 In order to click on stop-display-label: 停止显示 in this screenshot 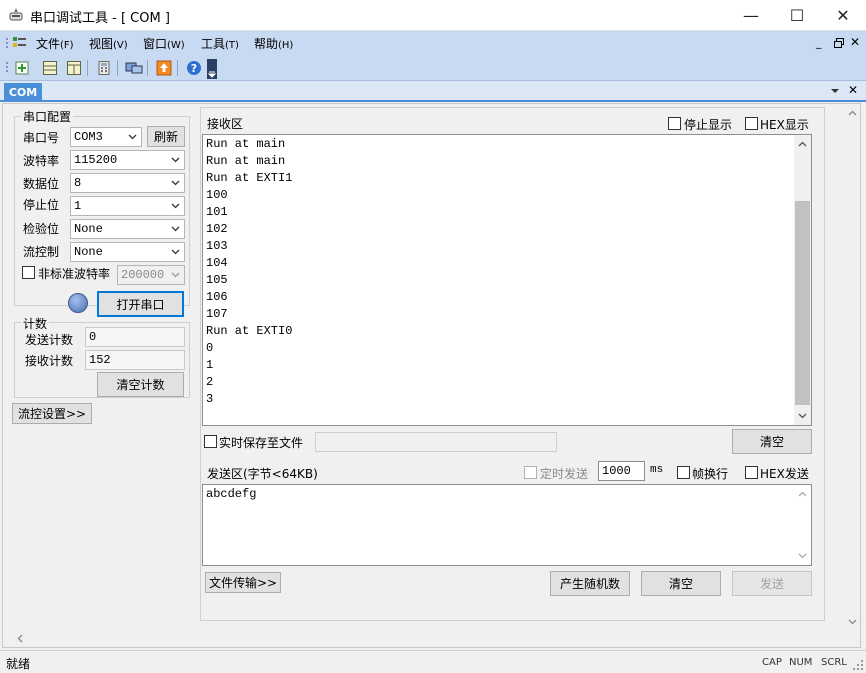, I will do `click(708, 125)`.